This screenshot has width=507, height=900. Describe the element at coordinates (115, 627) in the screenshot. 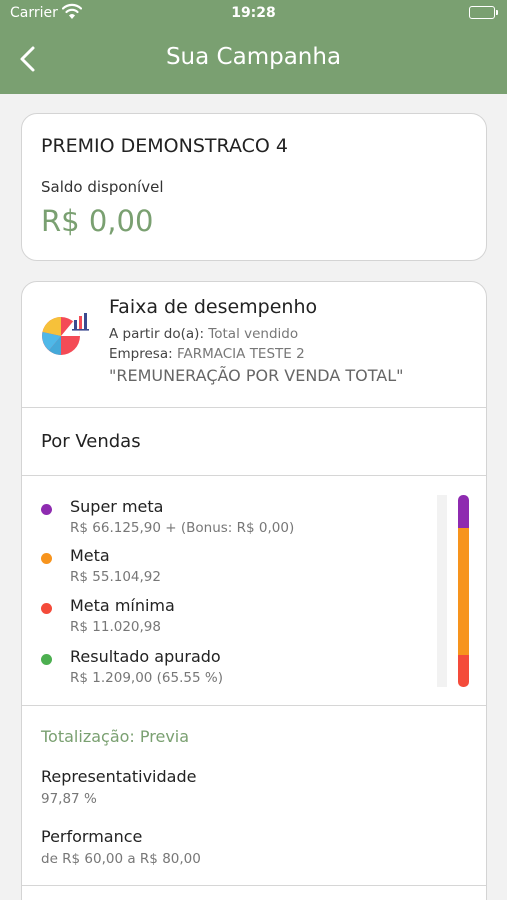

I see `goal-value: R$ 11.020,98` at that location.